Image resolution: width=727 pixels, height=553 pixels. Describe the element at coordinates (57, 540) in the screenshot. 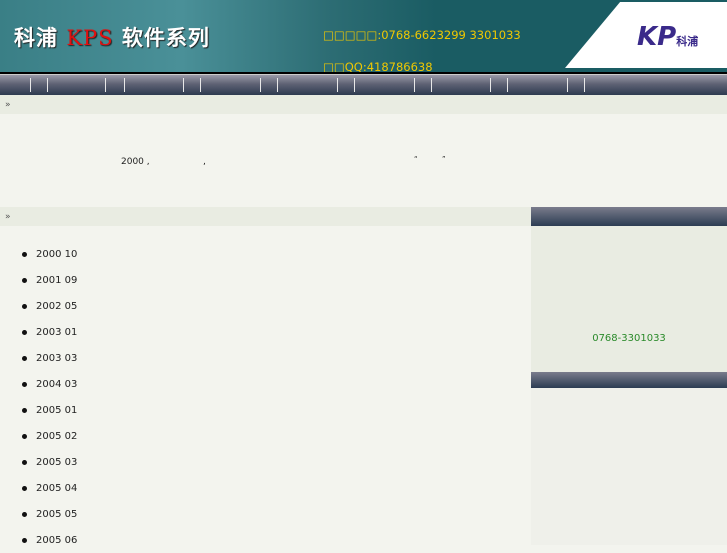

I see `history-date: 2005 06` at that location.